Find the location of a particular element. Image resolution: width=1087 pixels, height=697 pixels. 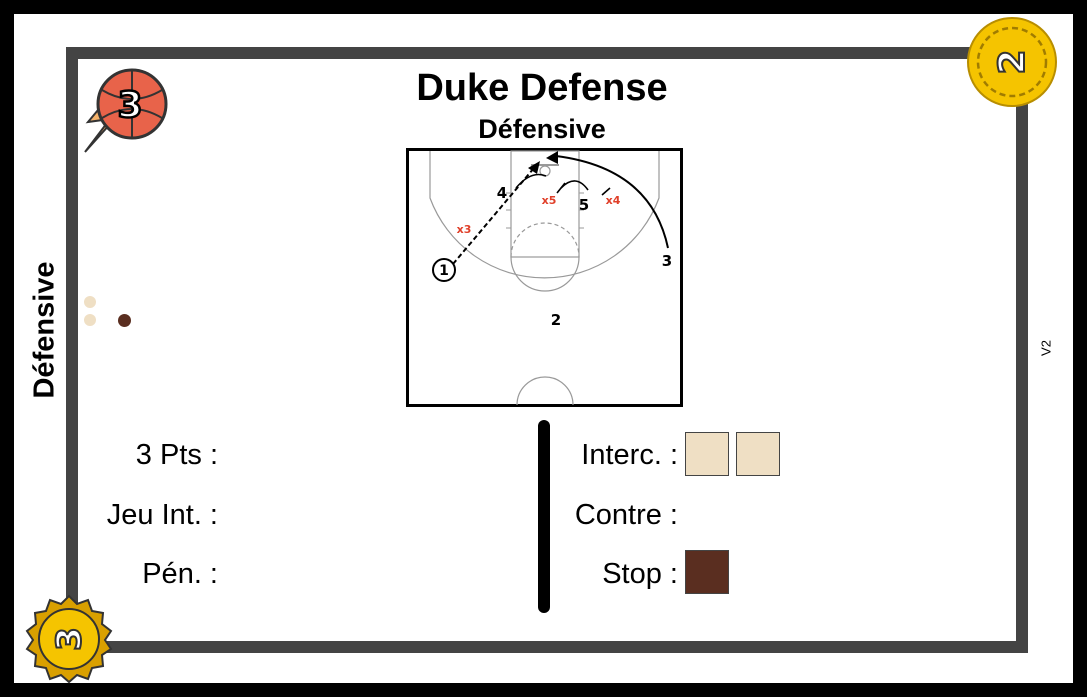

gold-coin-icon: 2 is located at coordinates (1012, 62).